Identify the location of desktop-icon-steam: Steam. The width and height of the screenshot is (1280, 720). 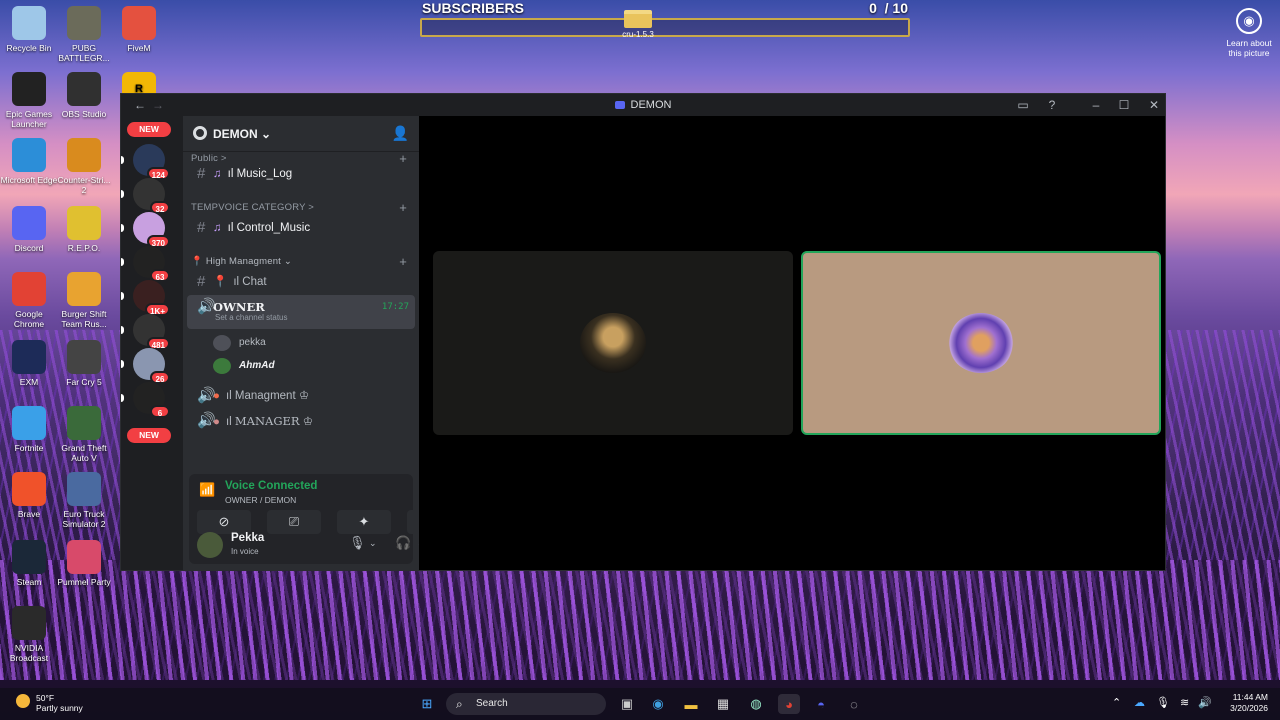
(29, 563).